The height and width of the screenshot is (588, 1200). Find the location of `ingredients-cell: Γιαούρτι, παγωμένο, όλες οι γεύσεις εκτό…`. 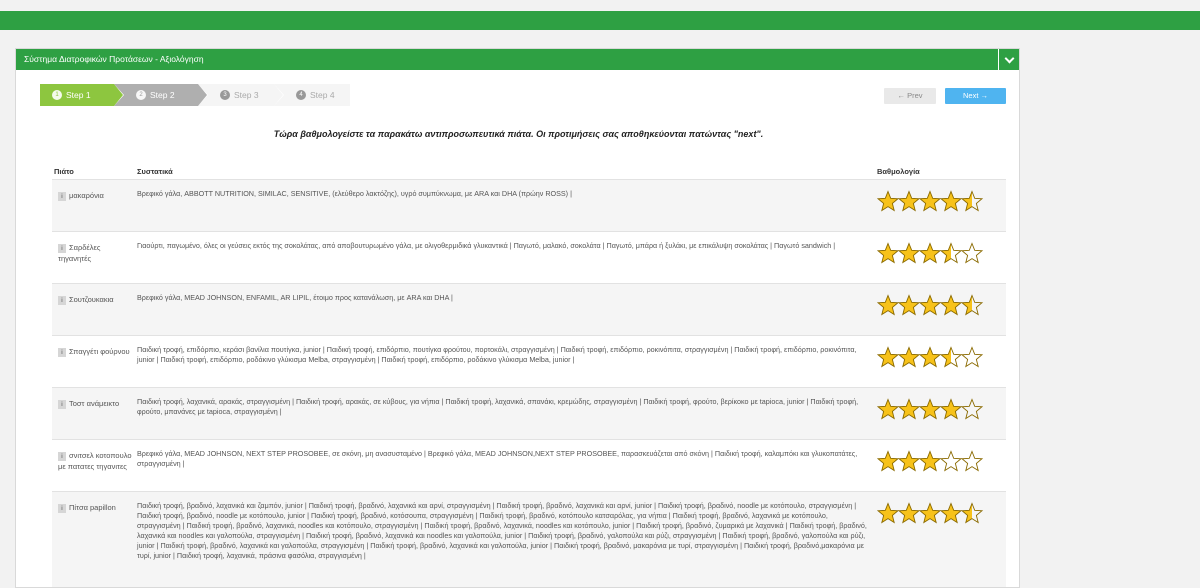

ingredients-cell: Γιαούρτι, παγωμένο, όλες οι γεύσεις εκτό… is located at coordinates (486, 245).